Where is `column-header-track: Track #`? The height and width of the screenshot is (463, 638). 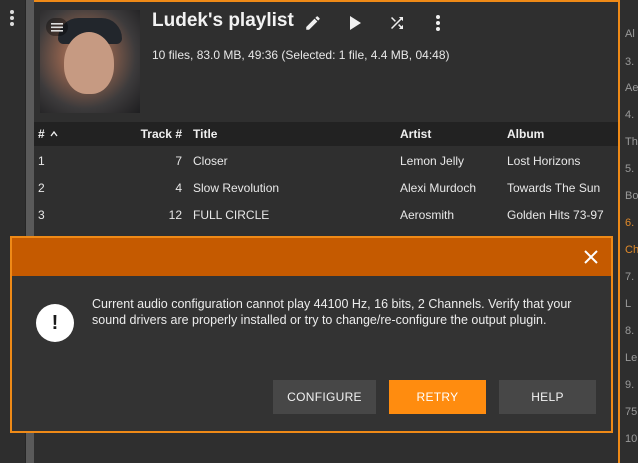 column-header-track: Track # is located at coordinates (153, 134).